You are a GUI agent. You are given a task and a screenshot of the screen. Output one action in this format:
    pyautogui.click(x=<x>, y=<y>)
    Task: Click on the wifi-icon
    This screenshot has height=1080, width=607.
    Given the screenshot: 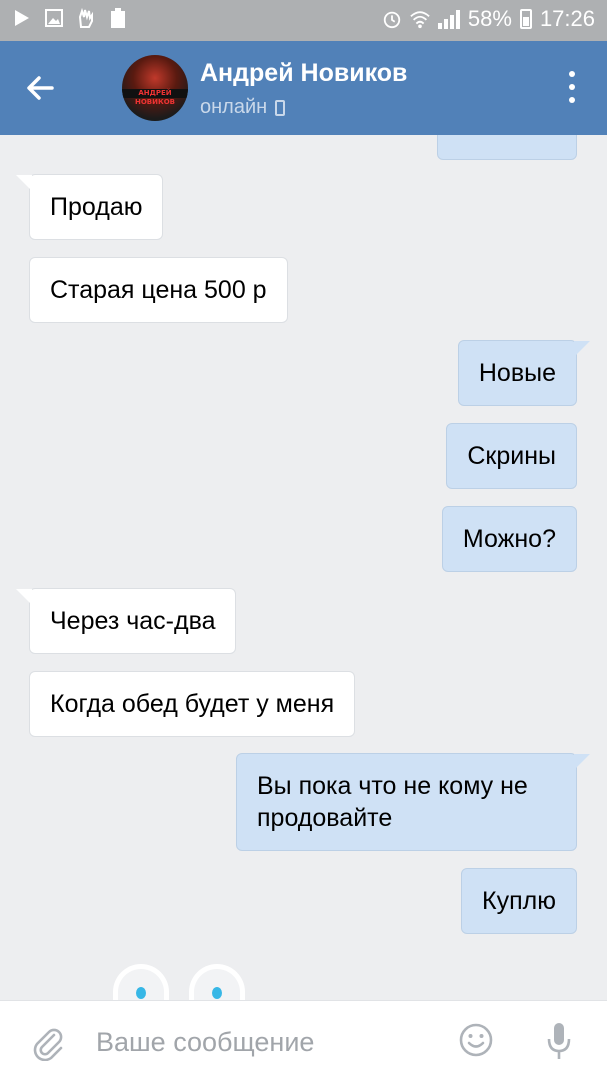 What is the action you would take?
    pyautogui.click(x=420, y=19)
    